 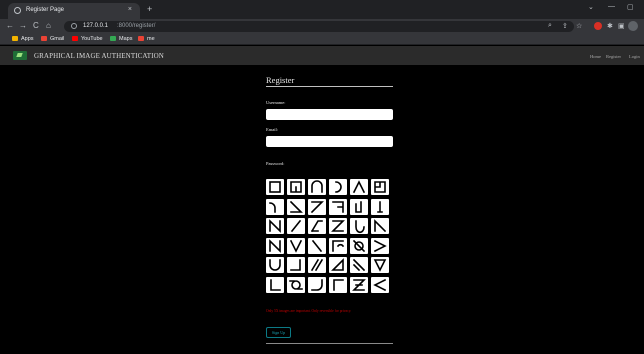 What do you see at coordinates (15, 38) in the screenshot?
I see `apps-icon` at bounding box center [15, 38].